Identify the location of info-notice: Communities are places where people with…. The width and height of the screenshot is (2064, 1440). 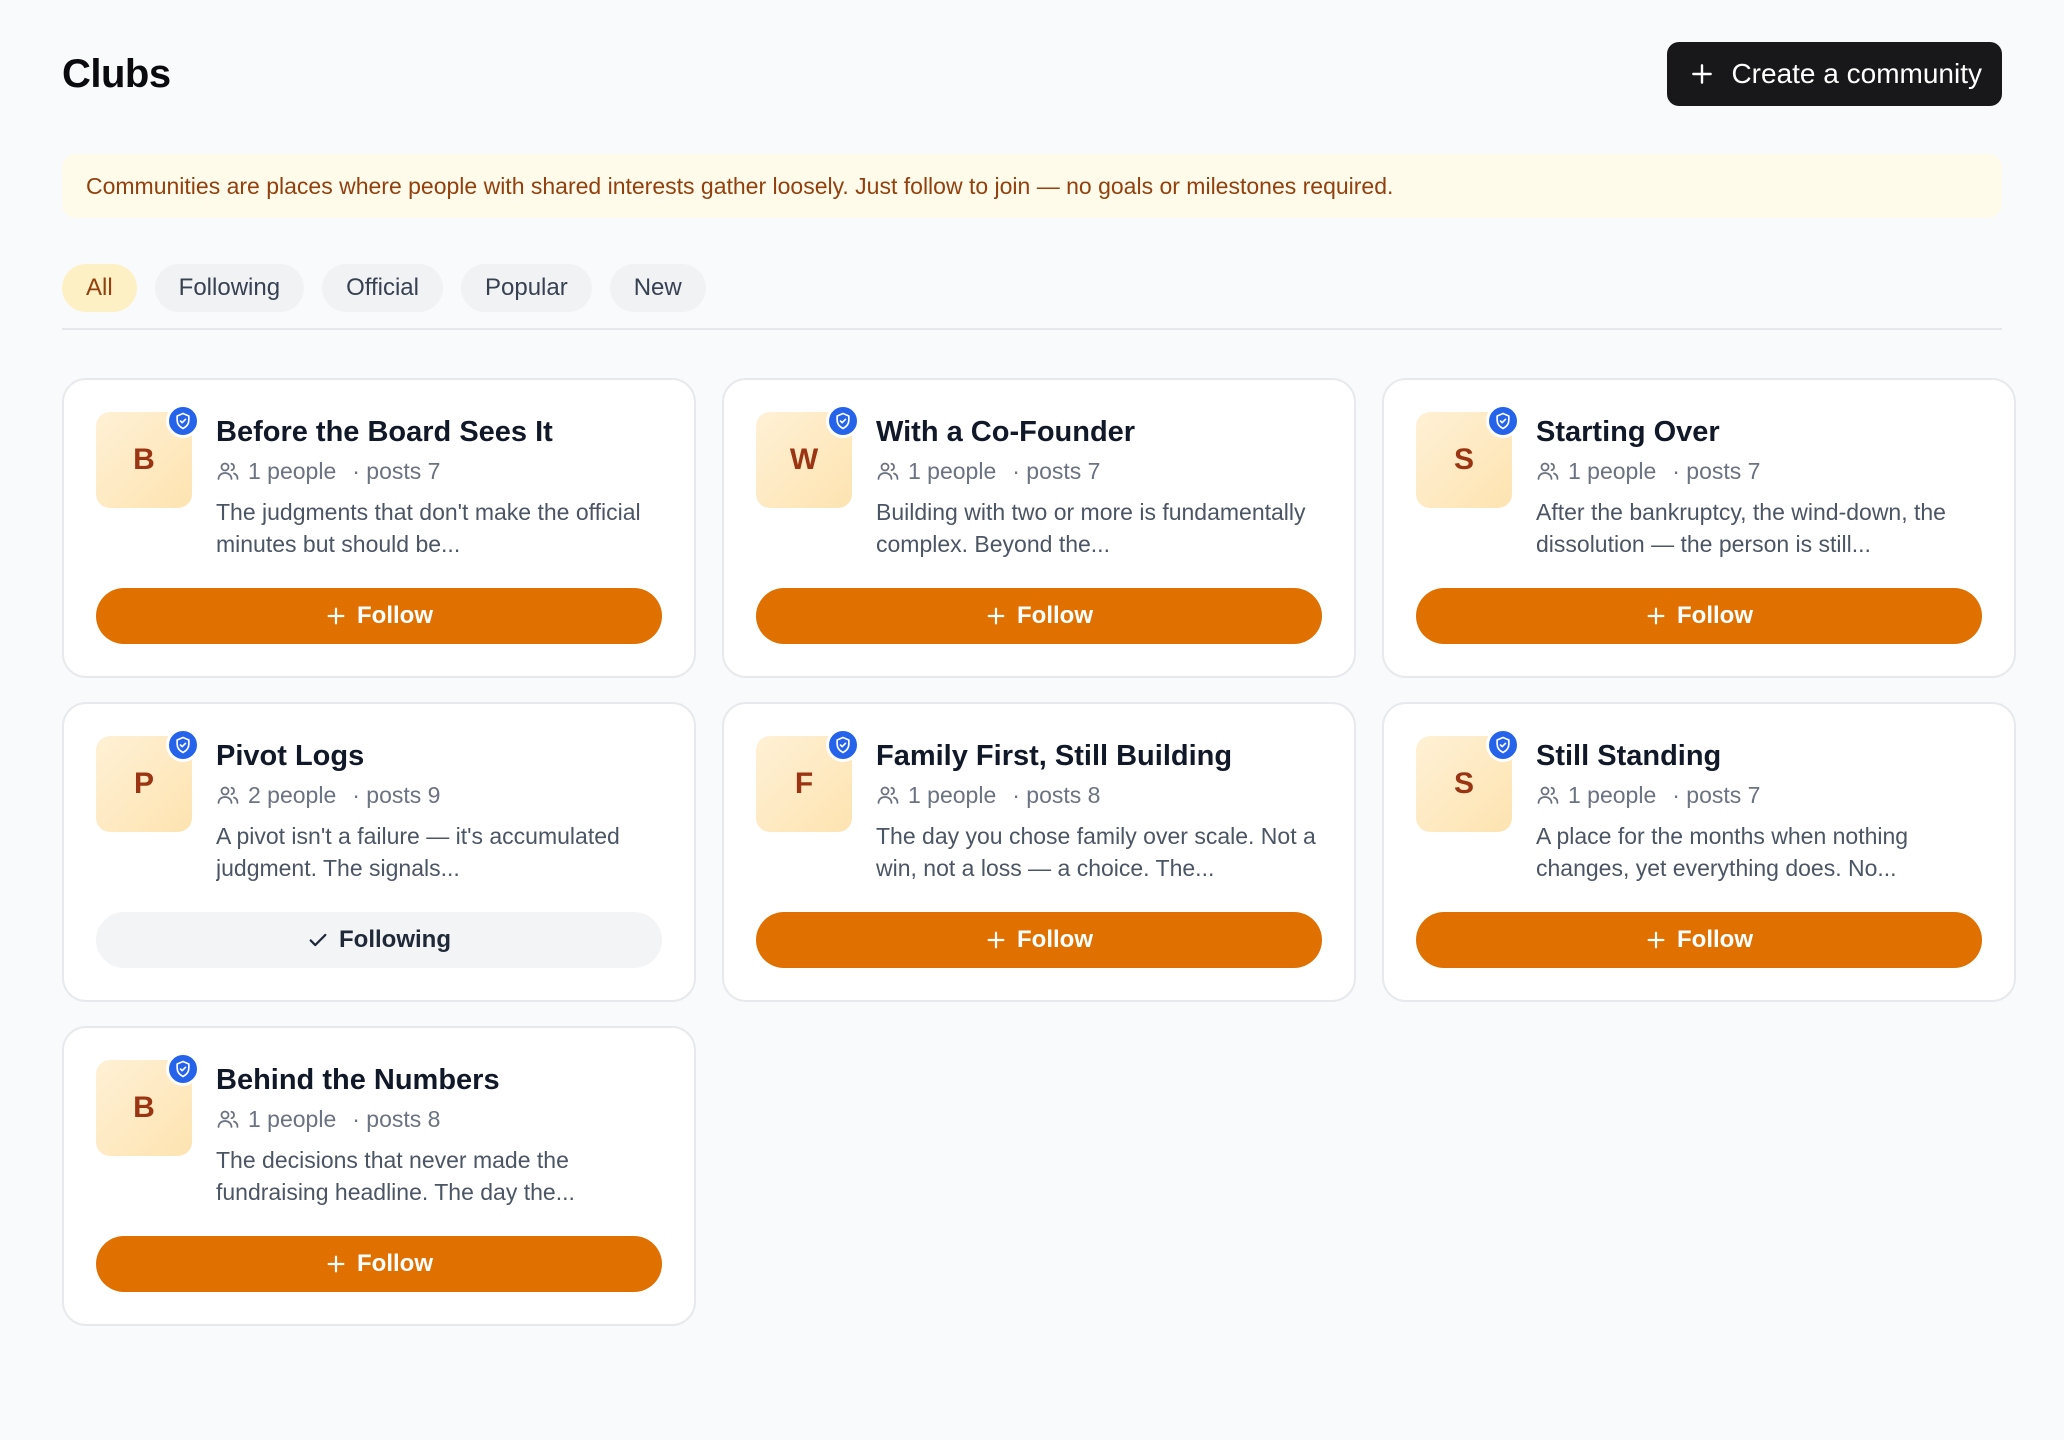
(1032, 186).